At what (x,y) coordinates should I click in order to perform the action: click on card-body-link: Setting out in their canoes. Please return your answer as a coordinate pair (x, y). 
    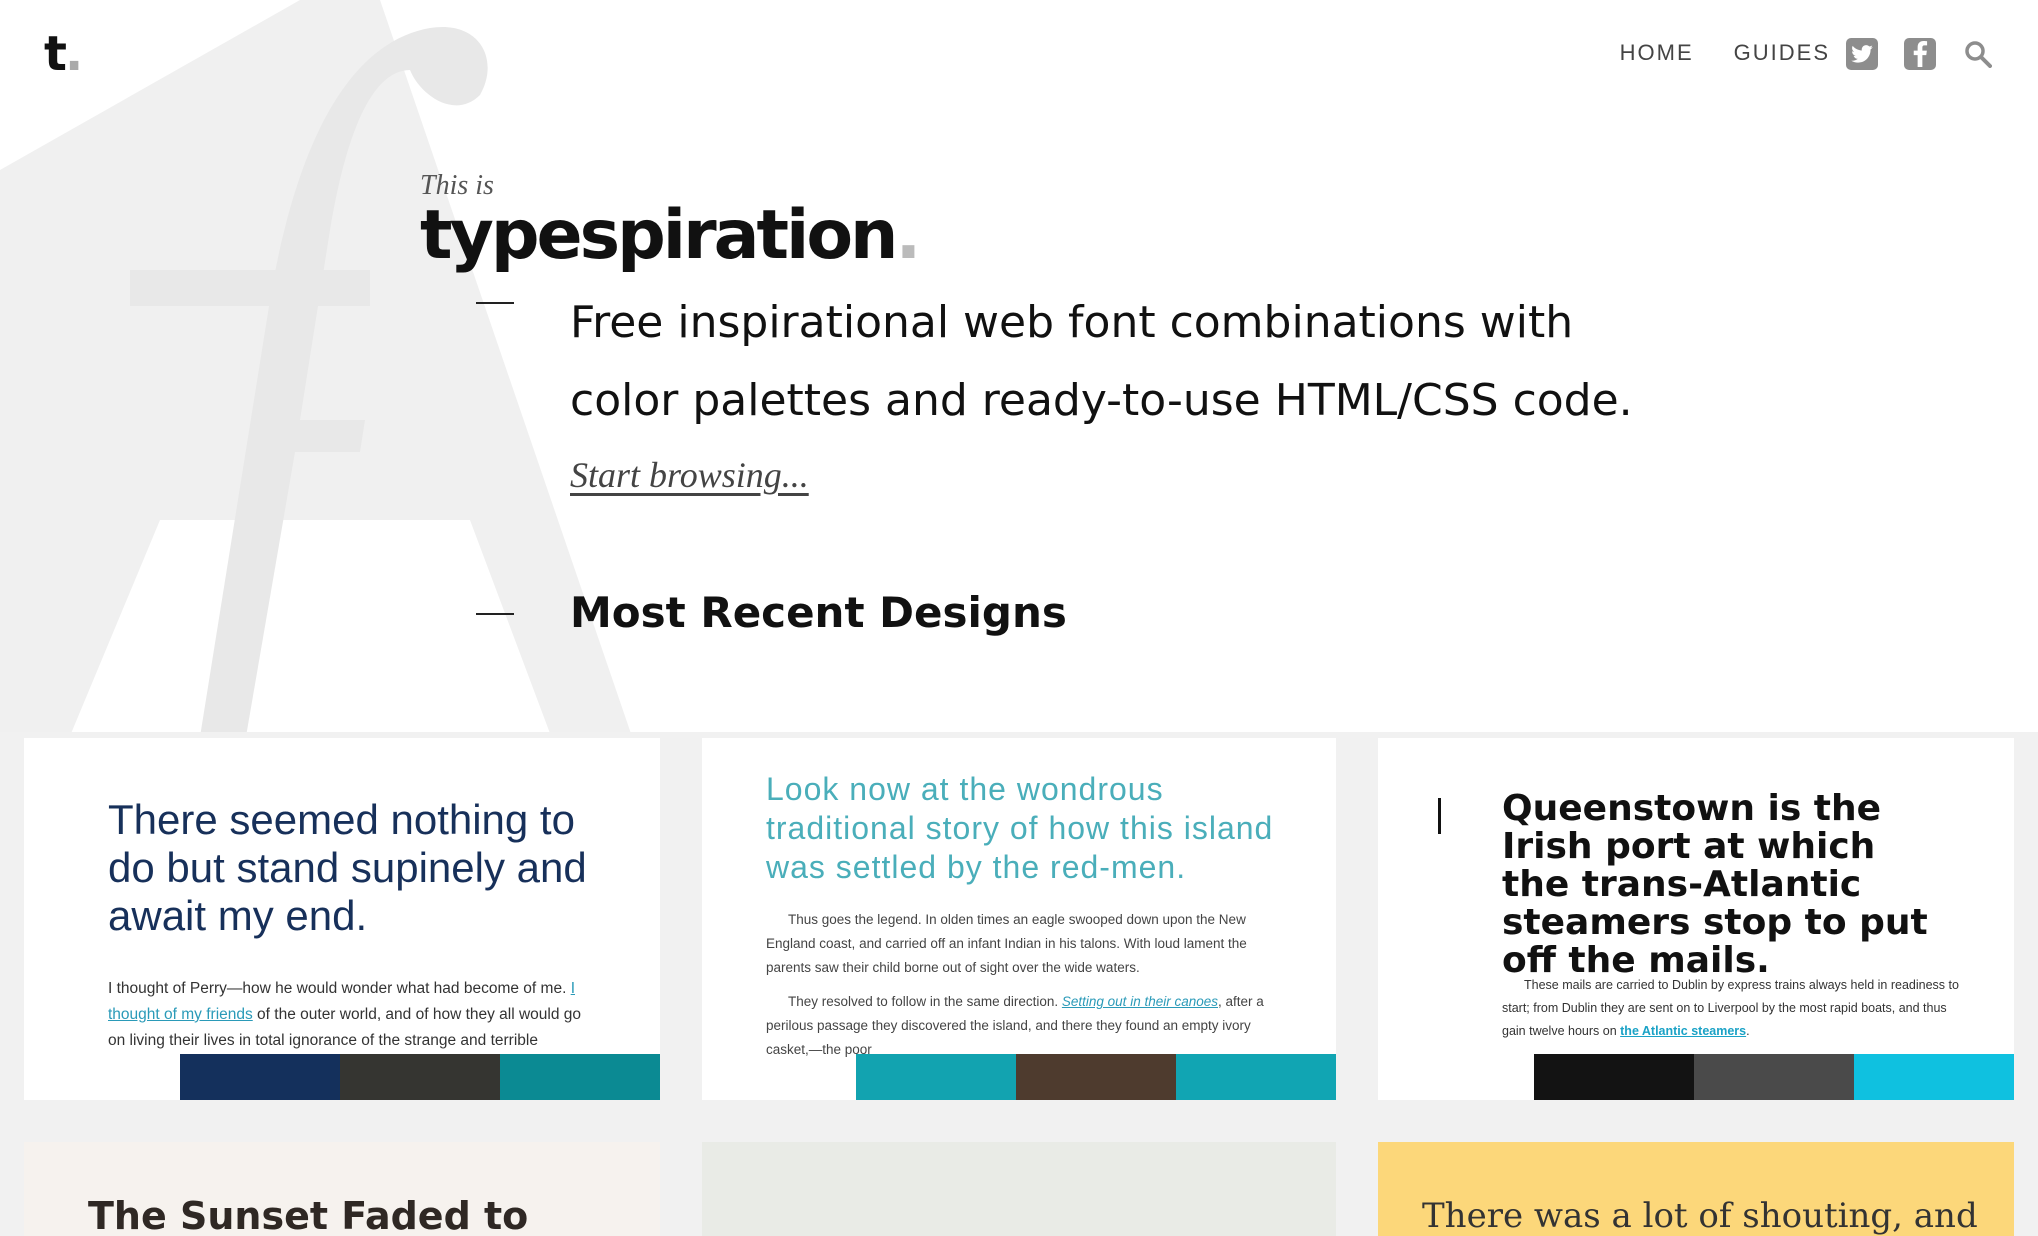
    Looking at the image, I should click on (1140, 1001).